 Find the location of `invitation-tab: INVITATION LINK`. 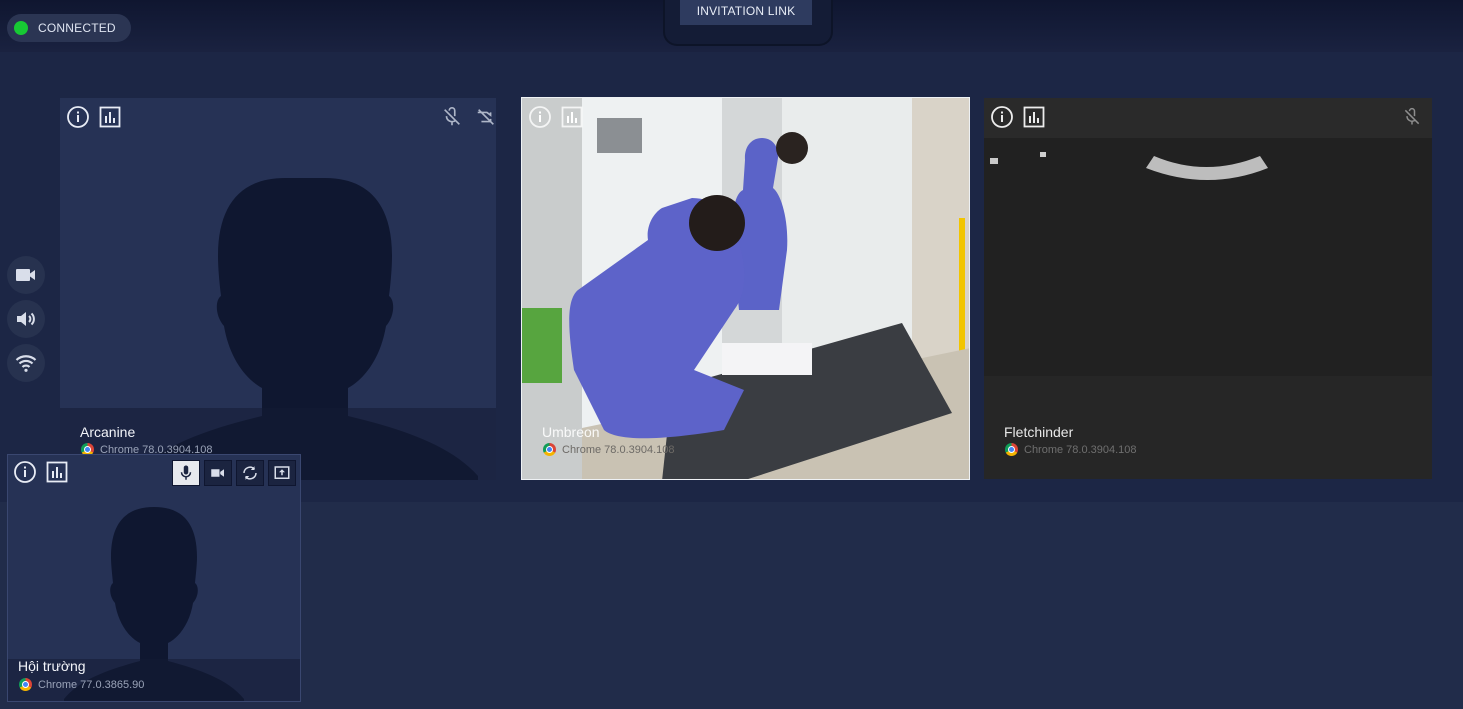

invitation-tab: INVITATION LINK is located at coordinates (748, 23).